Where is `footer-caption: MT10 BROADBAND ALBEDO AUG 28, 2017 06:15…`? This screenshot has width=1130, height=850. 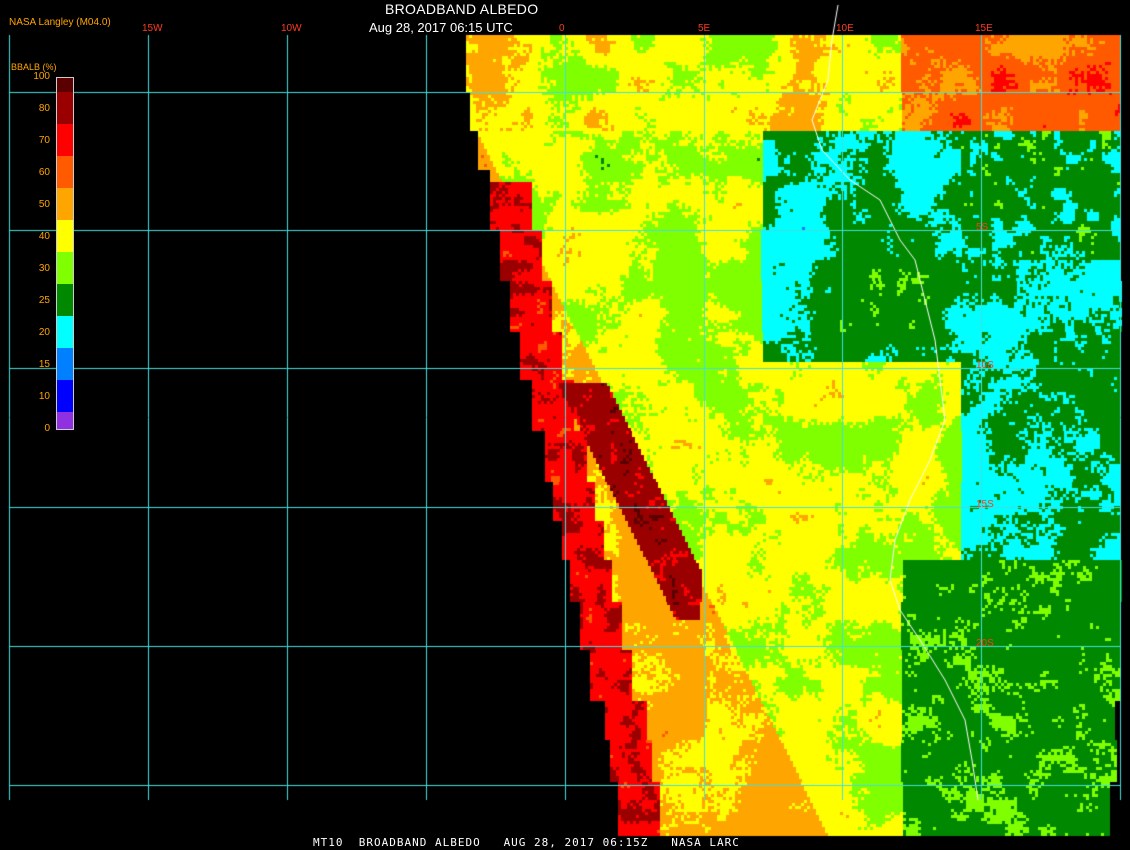 footer-caption: MT10 BROADBAND ALBEDO AUG 28, 2017 06:15… is located at coordinates (526, 842).